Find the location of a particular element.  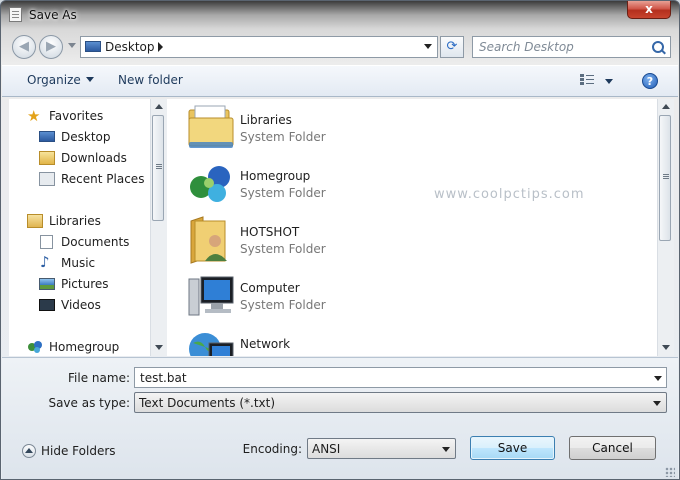

back-arrow-icon: ◀ is located at coordinates (24, 46).